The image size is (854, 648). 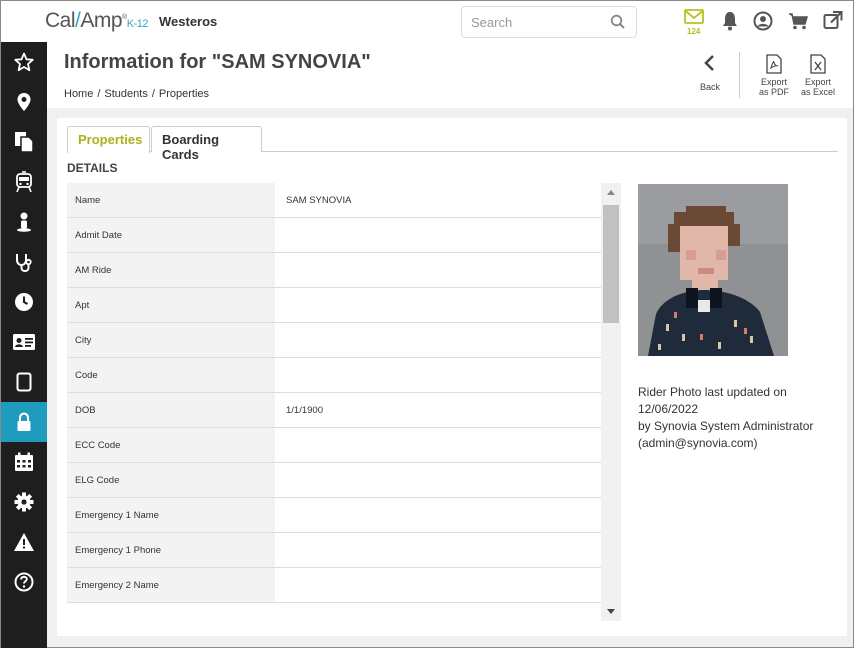 What do you see at coordinates (171, 375) in the screenshot?
I see `property-key: Code` at bounding box center [171, 375].